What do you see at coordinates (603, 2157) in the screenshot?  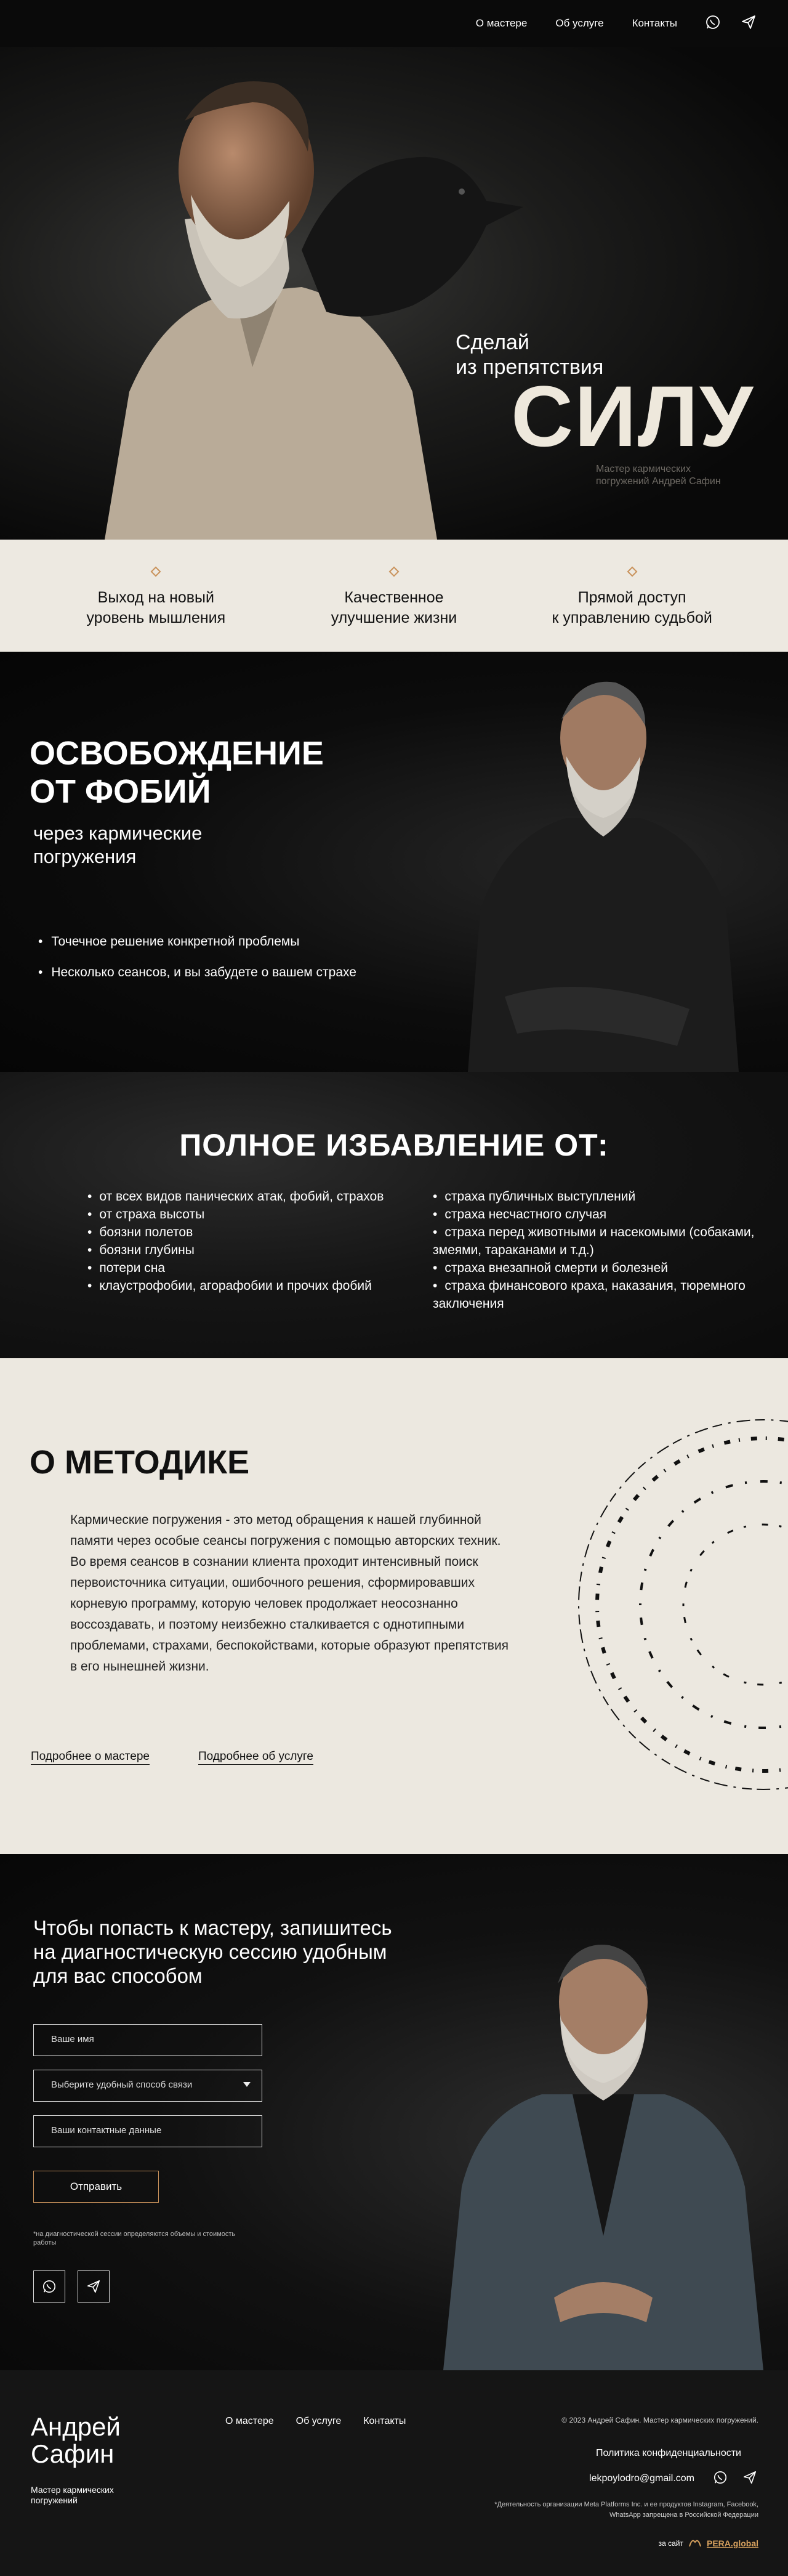 I see `master-portrait-suit` at bounding box center [603, 2157].